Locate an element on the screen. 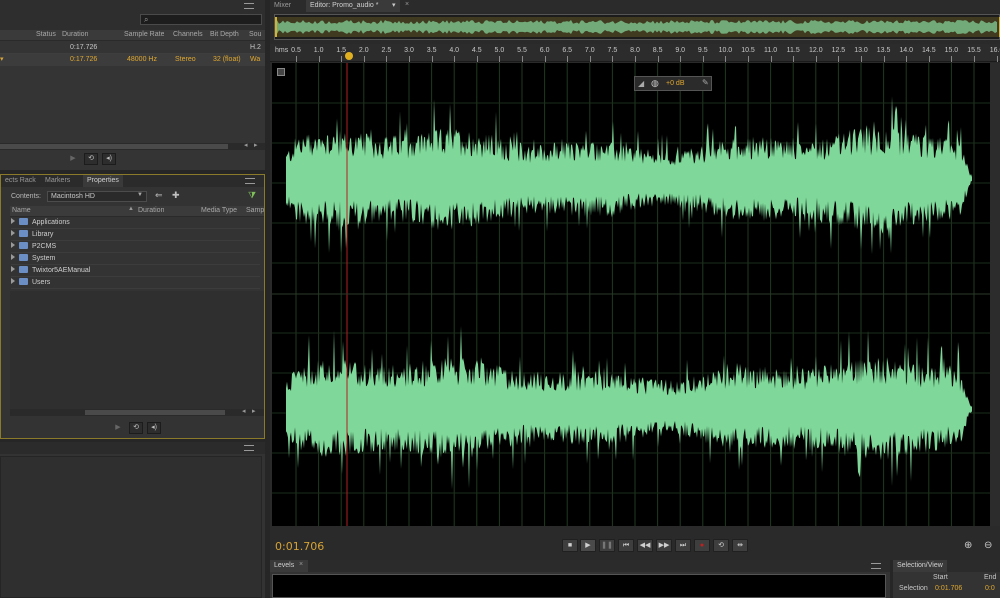 The image size is (1000, 598). hud-gain: ◢ ◍ +0 dB ✎ is located at coordinates (673, 83).